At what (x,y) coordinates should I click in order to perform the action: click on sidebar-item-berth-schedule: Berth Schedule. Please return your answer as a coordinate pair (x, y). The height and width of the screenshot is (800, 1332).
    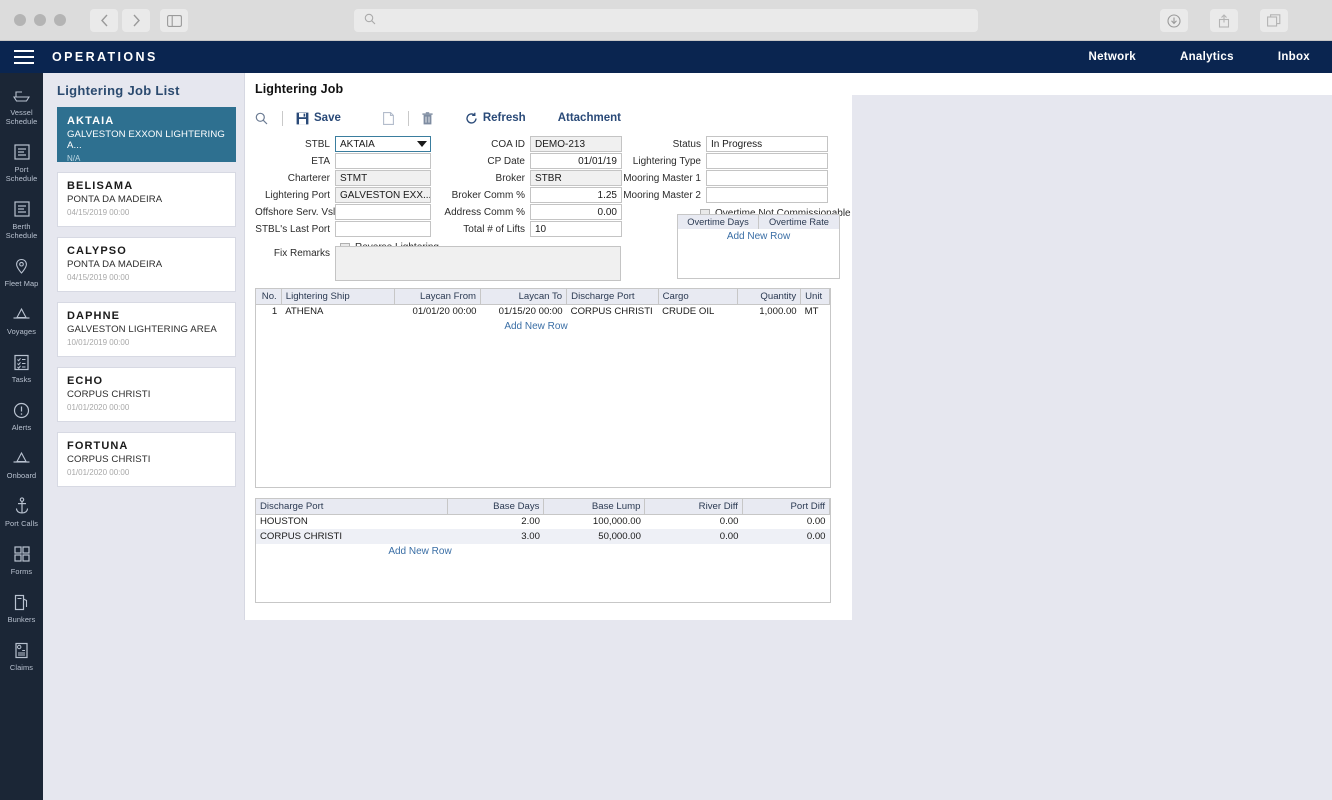
    Looking at the image, I should click on (21, 219).